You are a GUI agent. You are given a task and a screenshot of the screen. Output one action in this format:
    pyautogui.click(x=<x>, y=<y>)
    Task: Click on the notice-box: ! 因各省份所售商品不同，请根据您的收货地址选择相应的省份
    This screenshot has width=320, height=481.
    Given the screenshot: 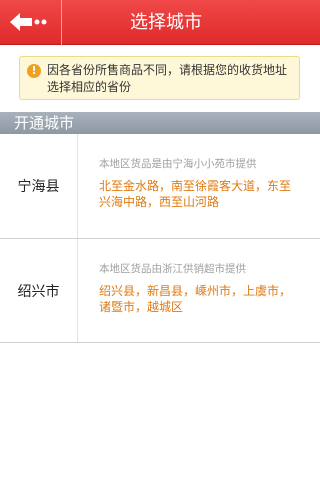 What is the action you would take?
    pyautogui.click(x=159, y=78)
    